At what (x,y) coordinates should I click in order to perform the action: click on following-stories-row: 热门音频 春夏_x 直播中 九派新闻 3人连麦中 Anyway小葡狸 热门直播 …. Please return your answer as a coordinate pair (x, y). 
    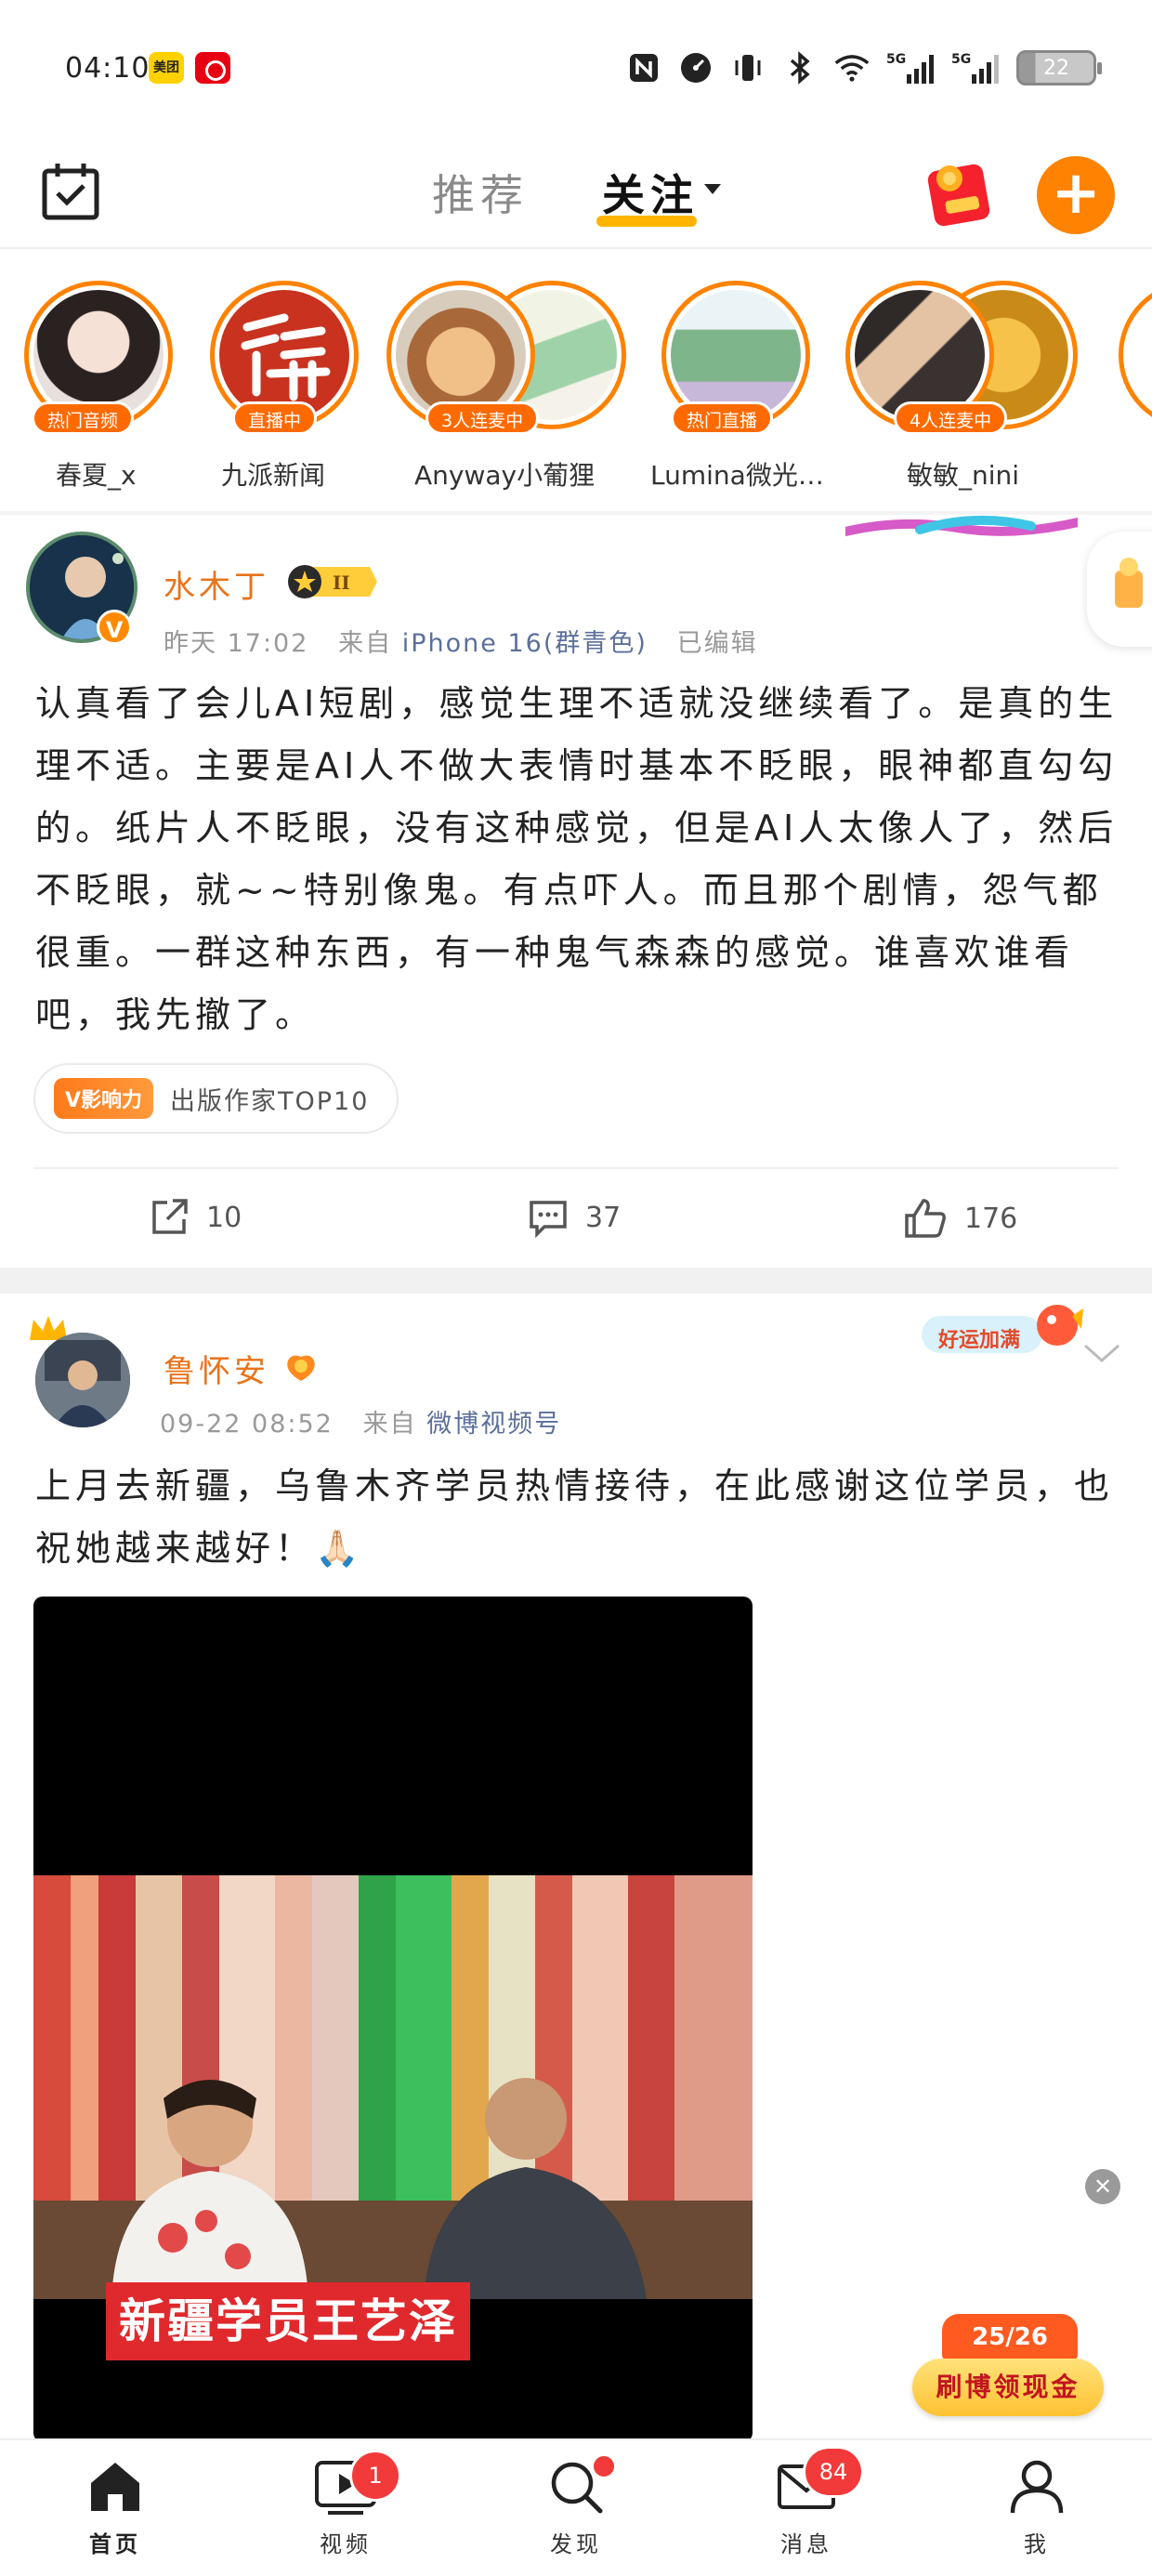
    Looking at the image, I should click on (576, 380).